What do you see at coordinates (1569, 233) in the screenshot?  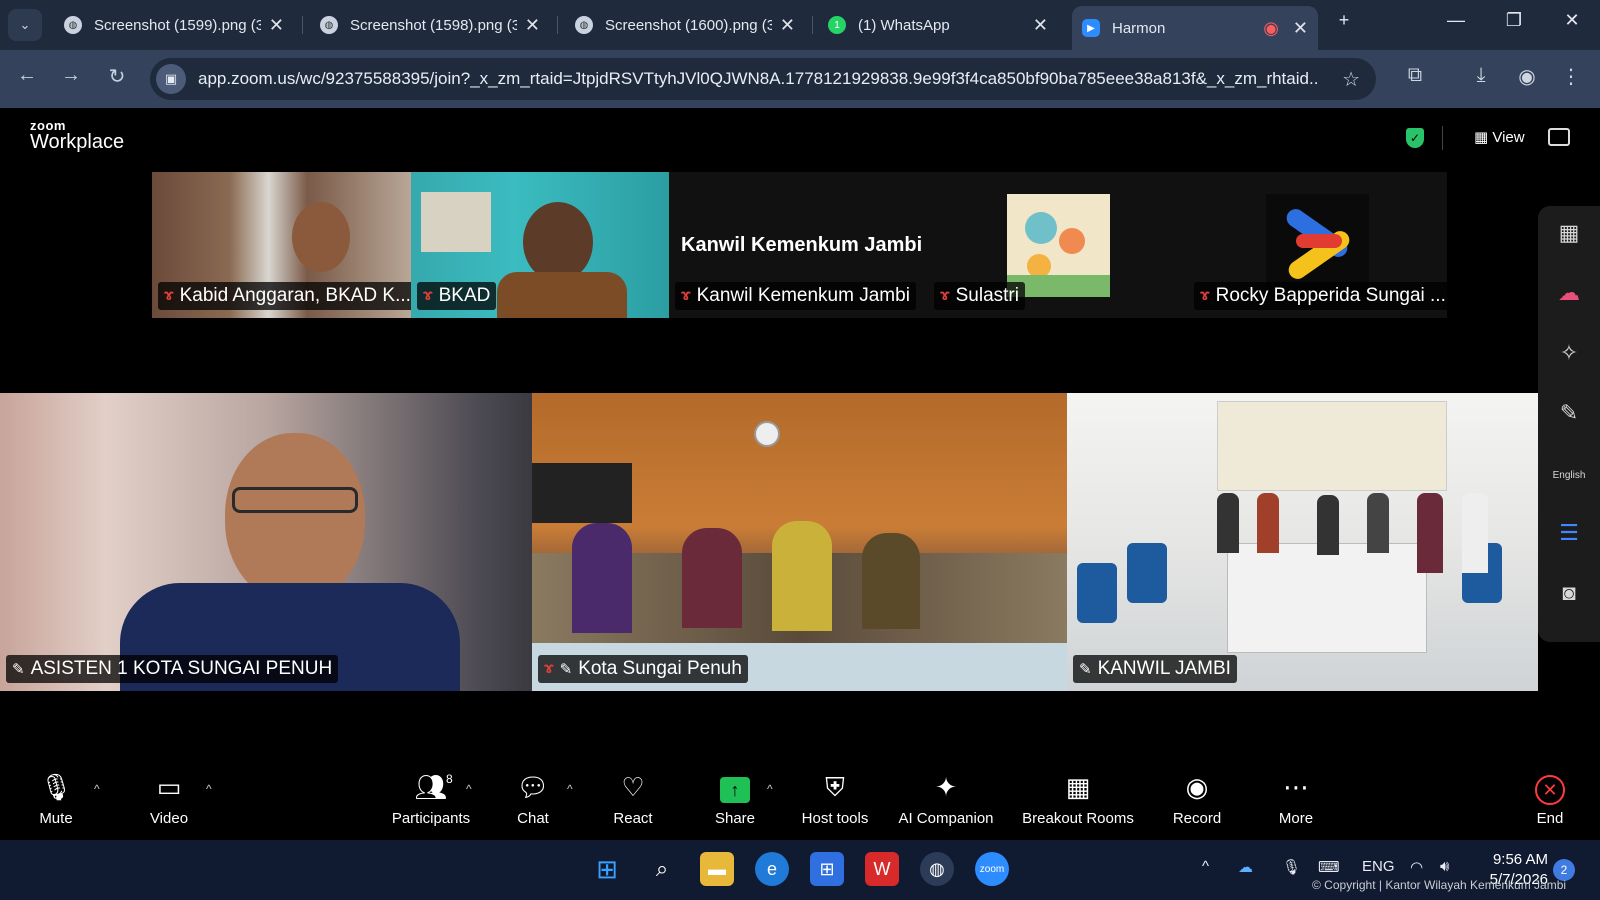 I see `apps-grid-icon: ▦` at bounding box center [1569, 233].